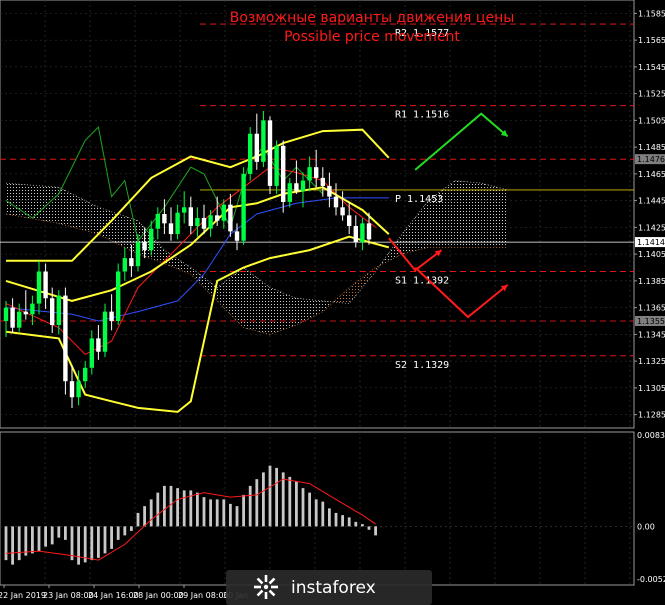  I want to click on chart-title-ru: Возможные варианты движения цены, so click(372, 18).